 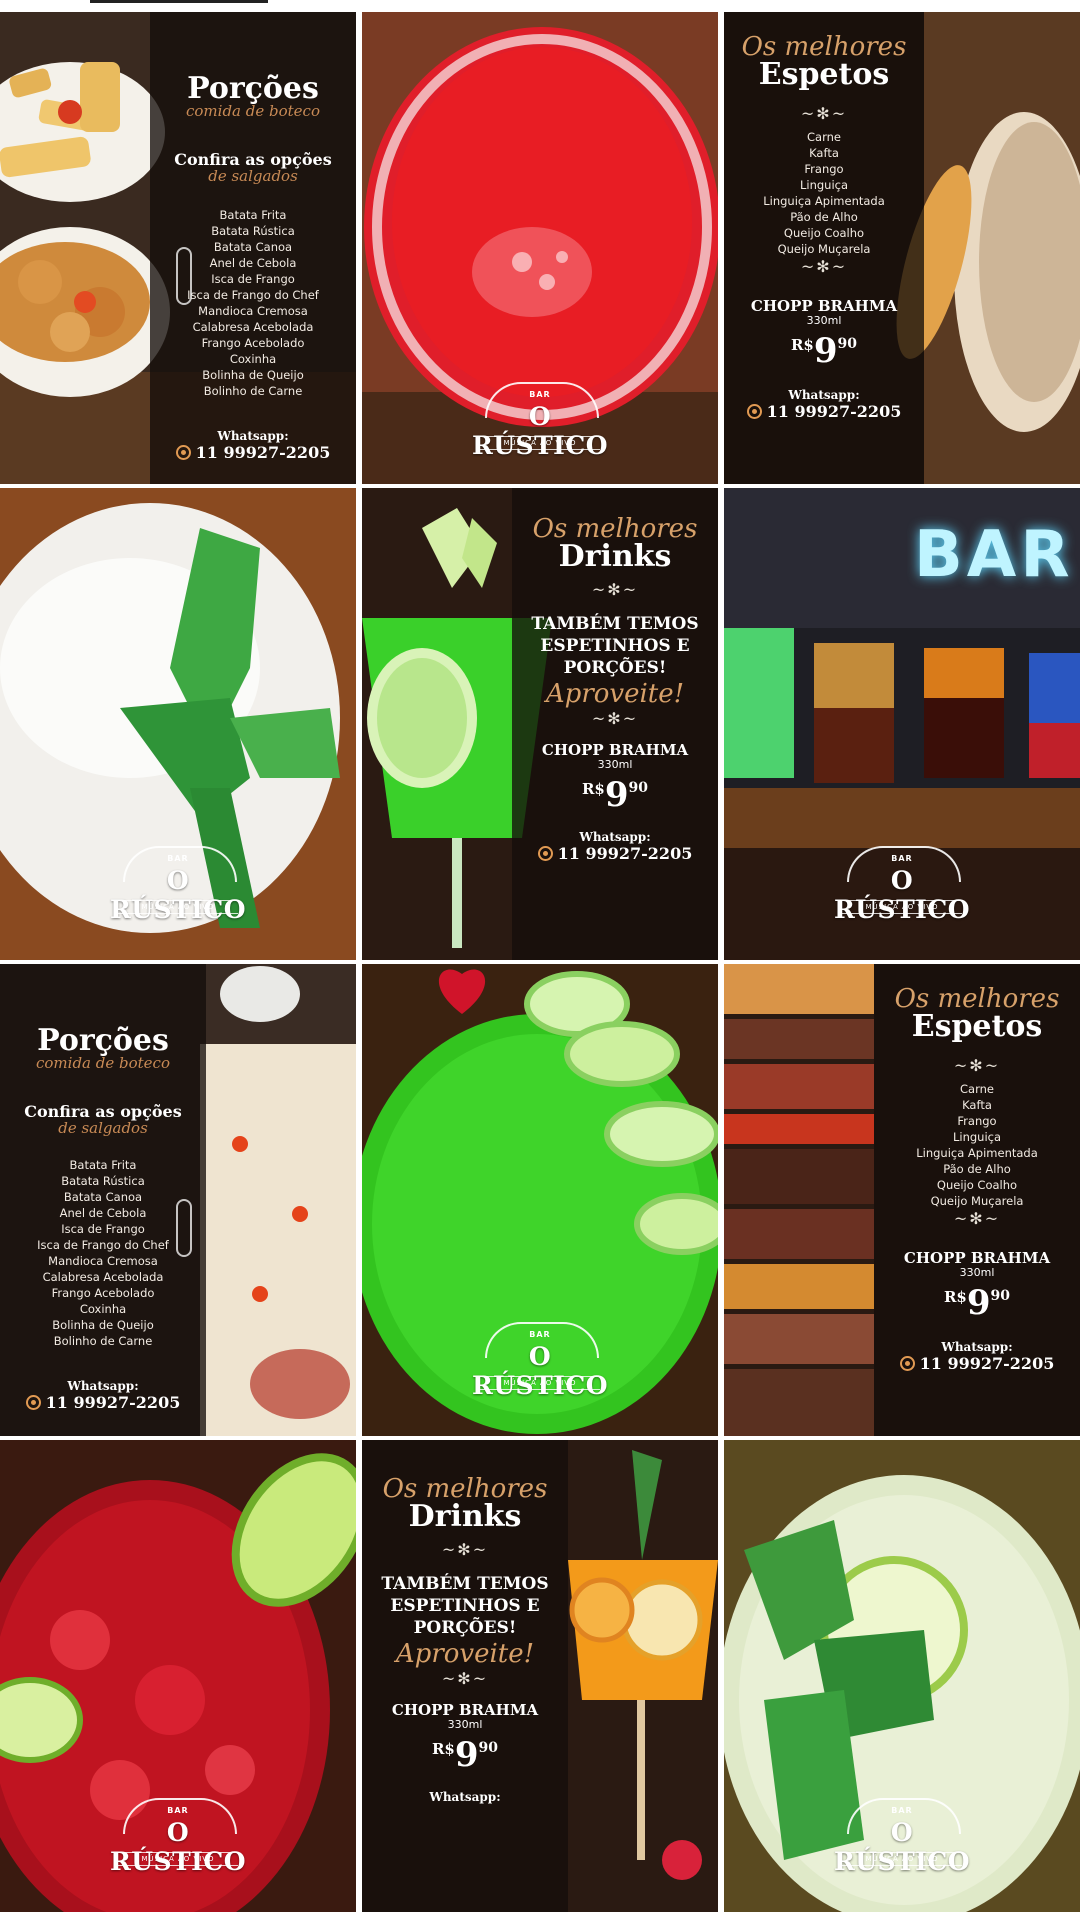 I want to click on list-item: Linguiça, so click(x=824, y=185).